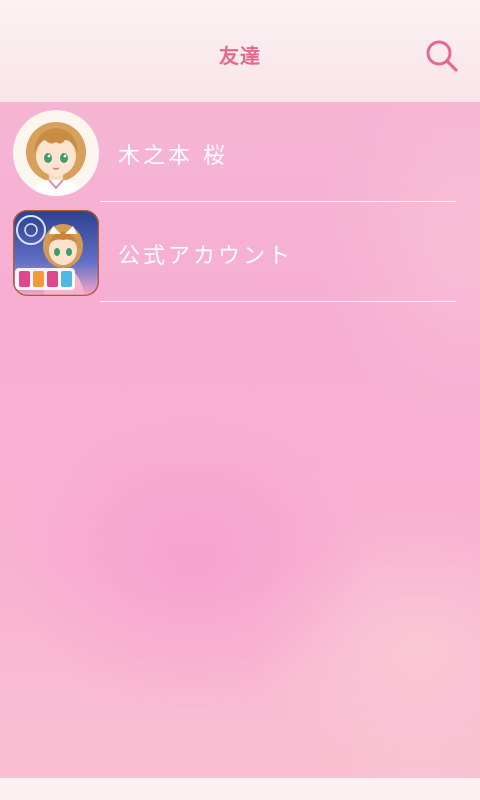  I want to click on friend-row-official-account: 公式アカウント, so click(240, 252).